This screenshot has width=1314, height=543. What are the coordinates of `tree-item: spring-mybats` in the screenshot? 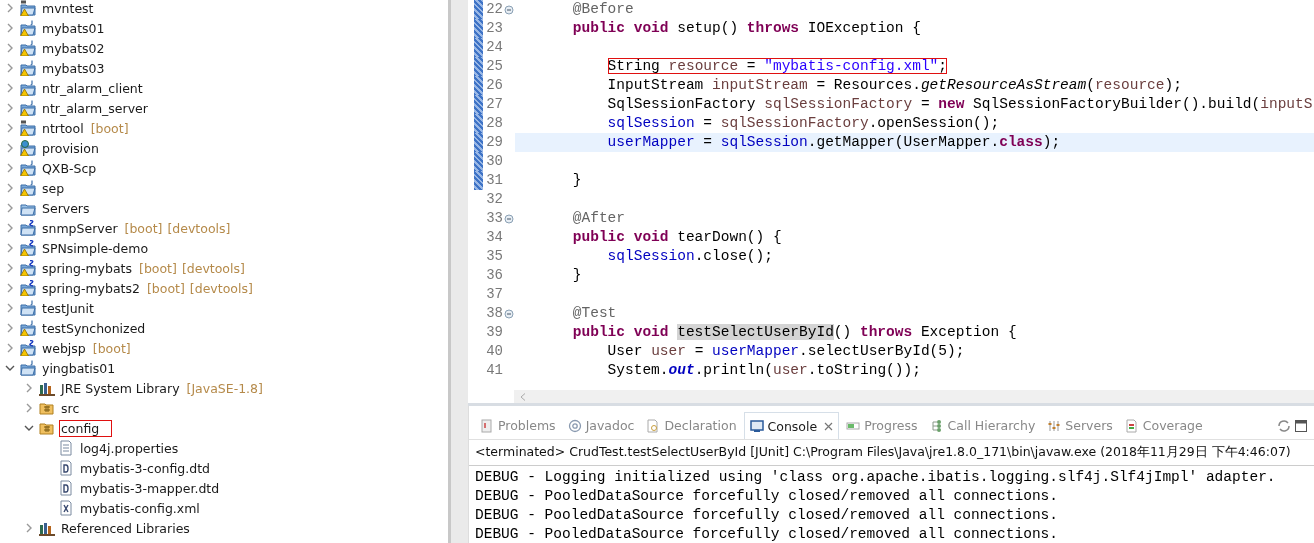 It's located at (87, 268).